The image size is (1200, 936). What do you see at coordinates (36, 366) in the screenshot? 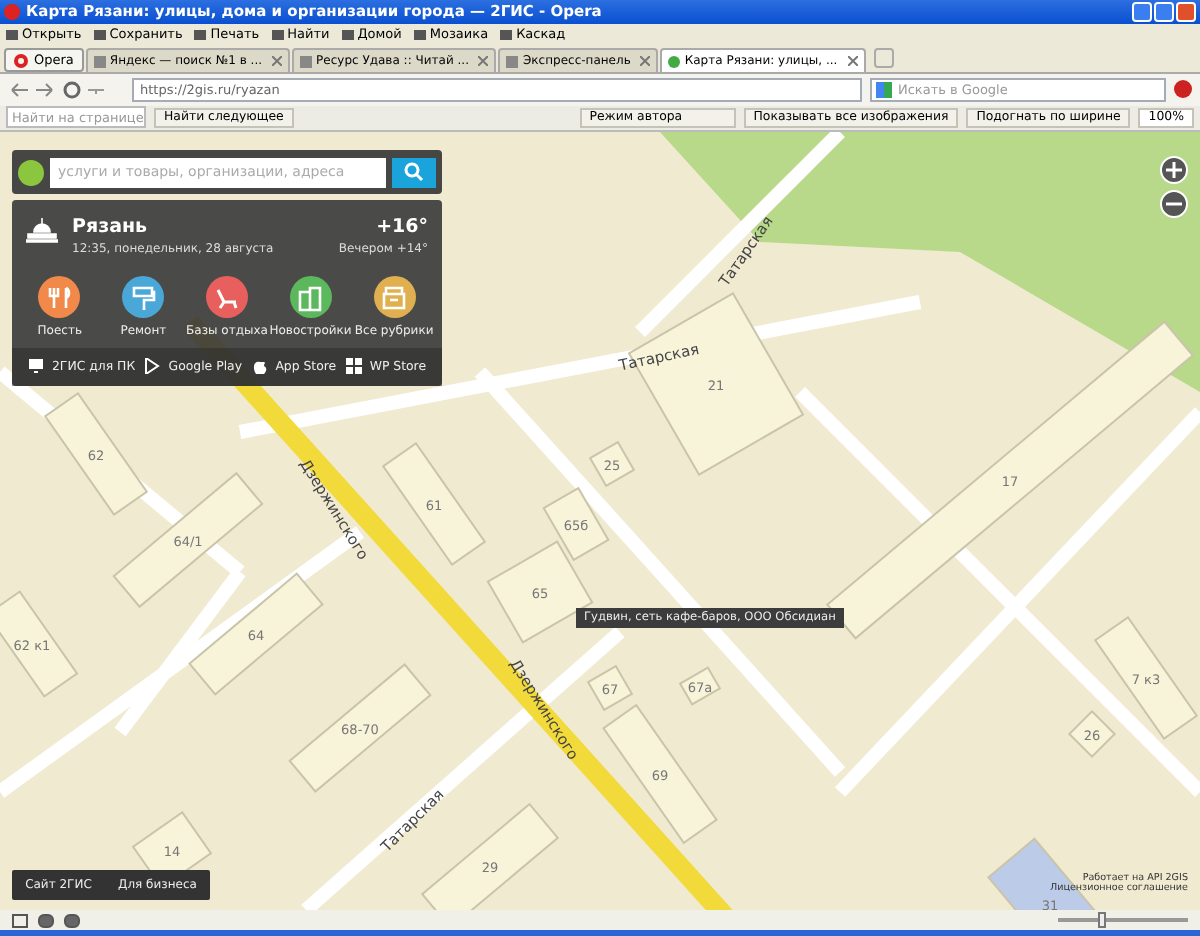
I see `computer-icon` at bounding box center [36, 366].